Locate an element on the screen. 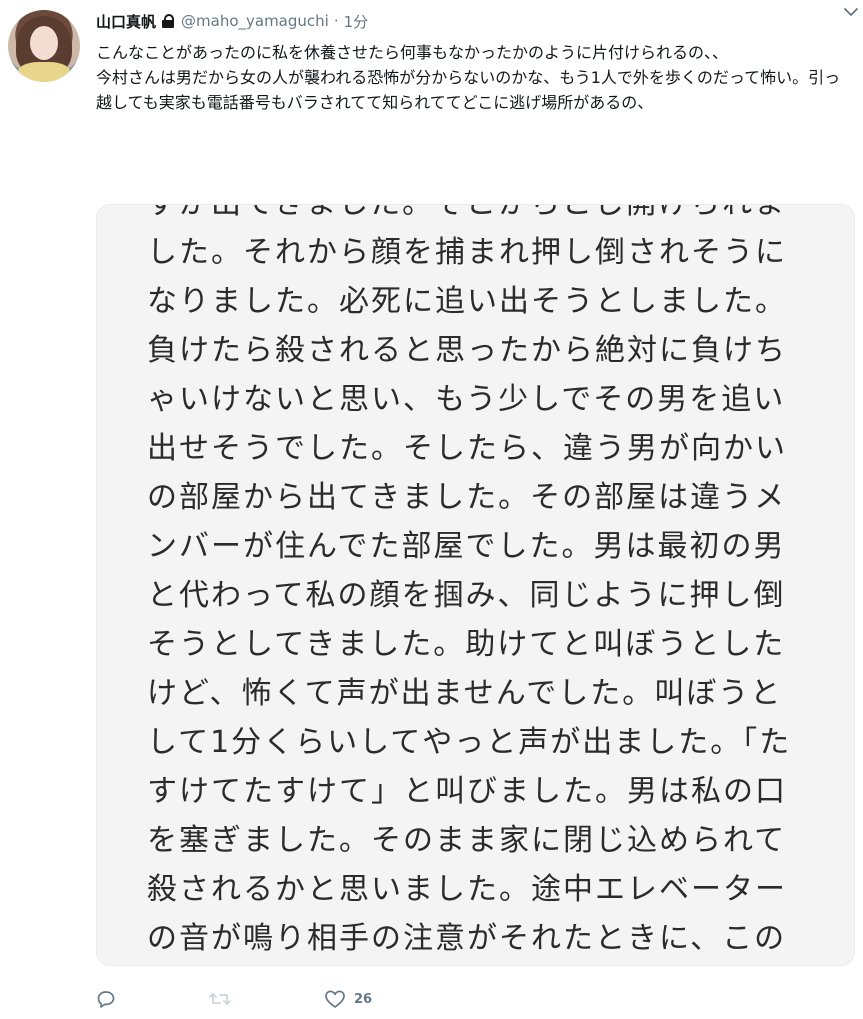 Image resolution: width=863 pixels, height=1019 pixels. chevron-down-icon is located at coordinates (851, 12).